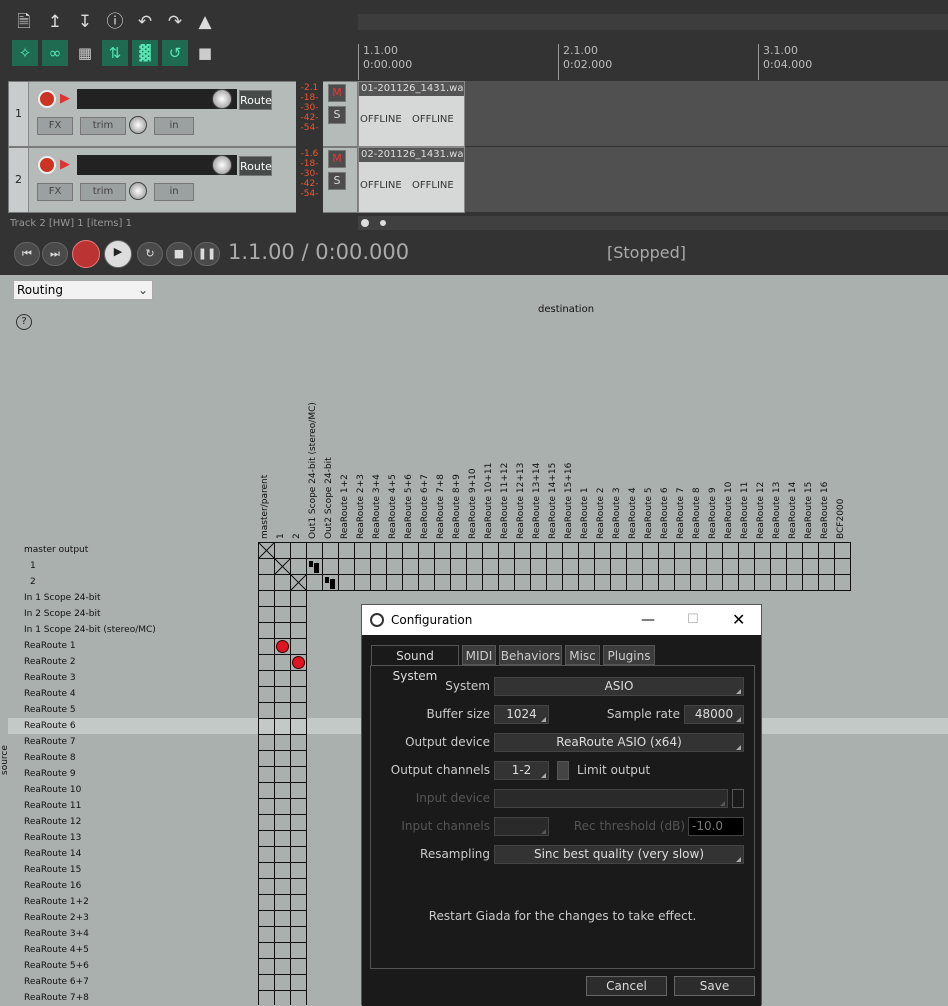 The image size is (948, 1006). I want to click on rec-threshold-input: -10.0, so click(716, 826).